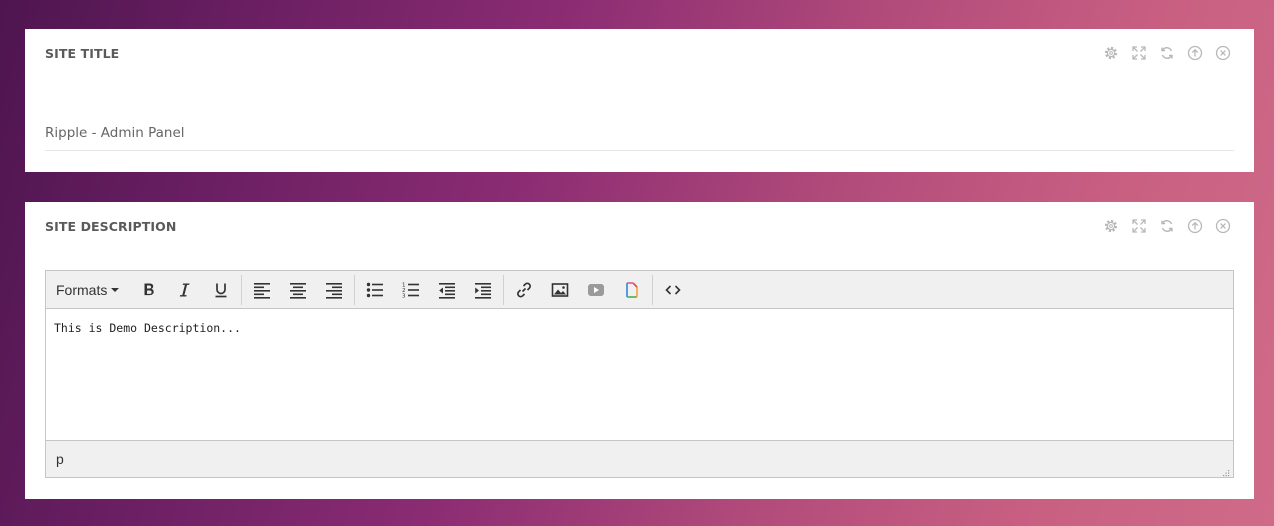  What do you see at coordinates (524, 290) in the screenshot?
I see `link-icon` at bounding box center [524, 290].